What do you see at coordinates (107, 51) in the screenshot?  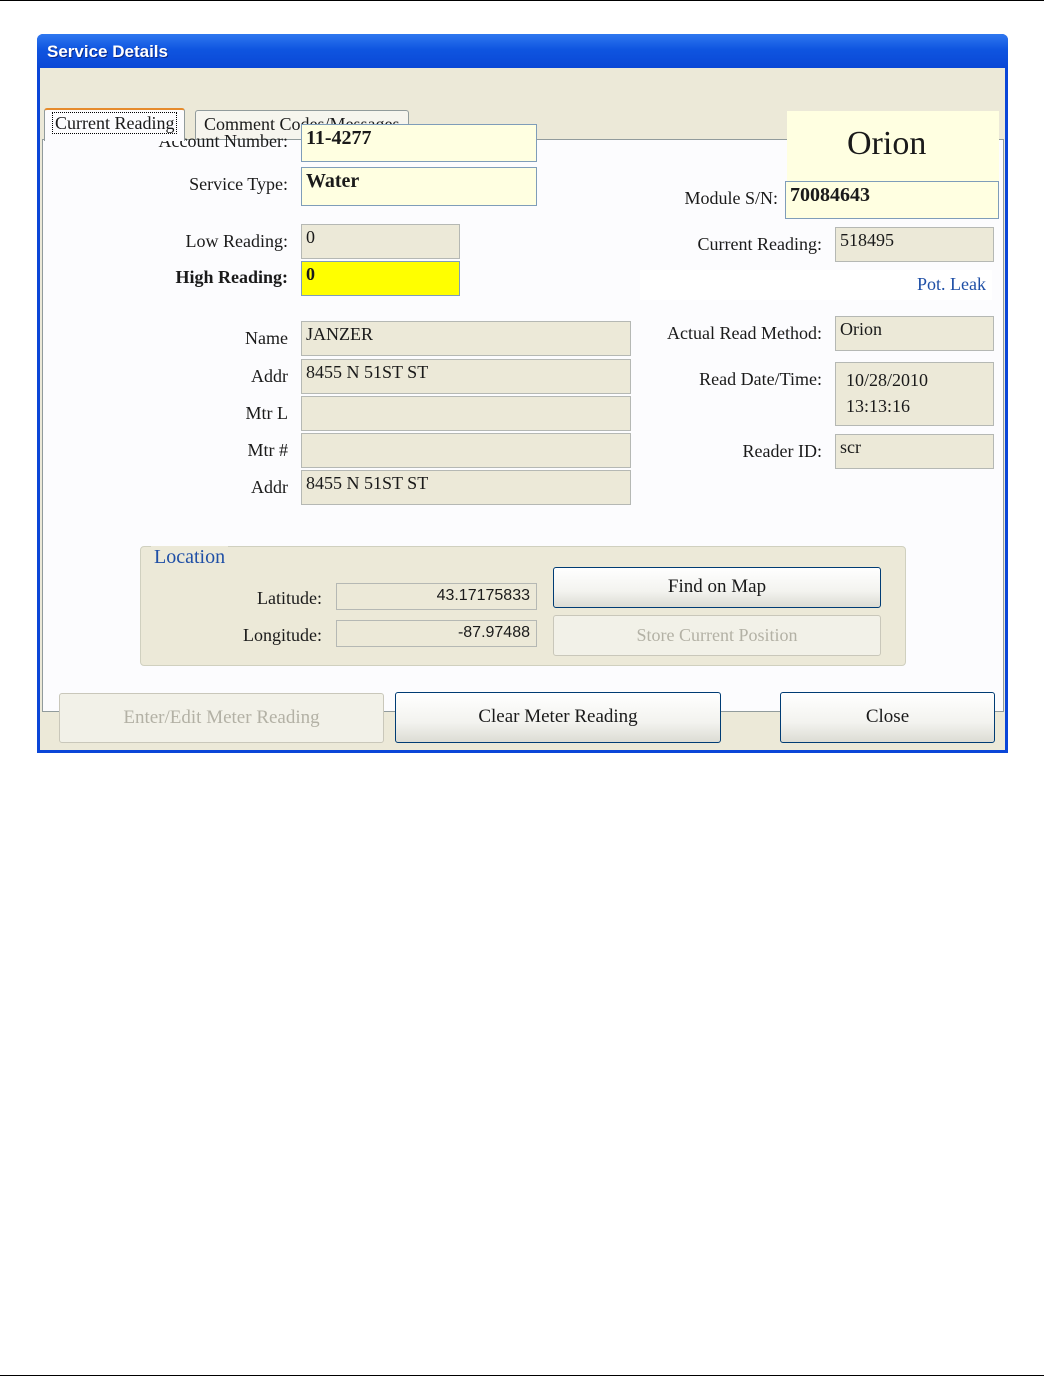 I see `window-title: Service Details` at bounding box center [107, 51].